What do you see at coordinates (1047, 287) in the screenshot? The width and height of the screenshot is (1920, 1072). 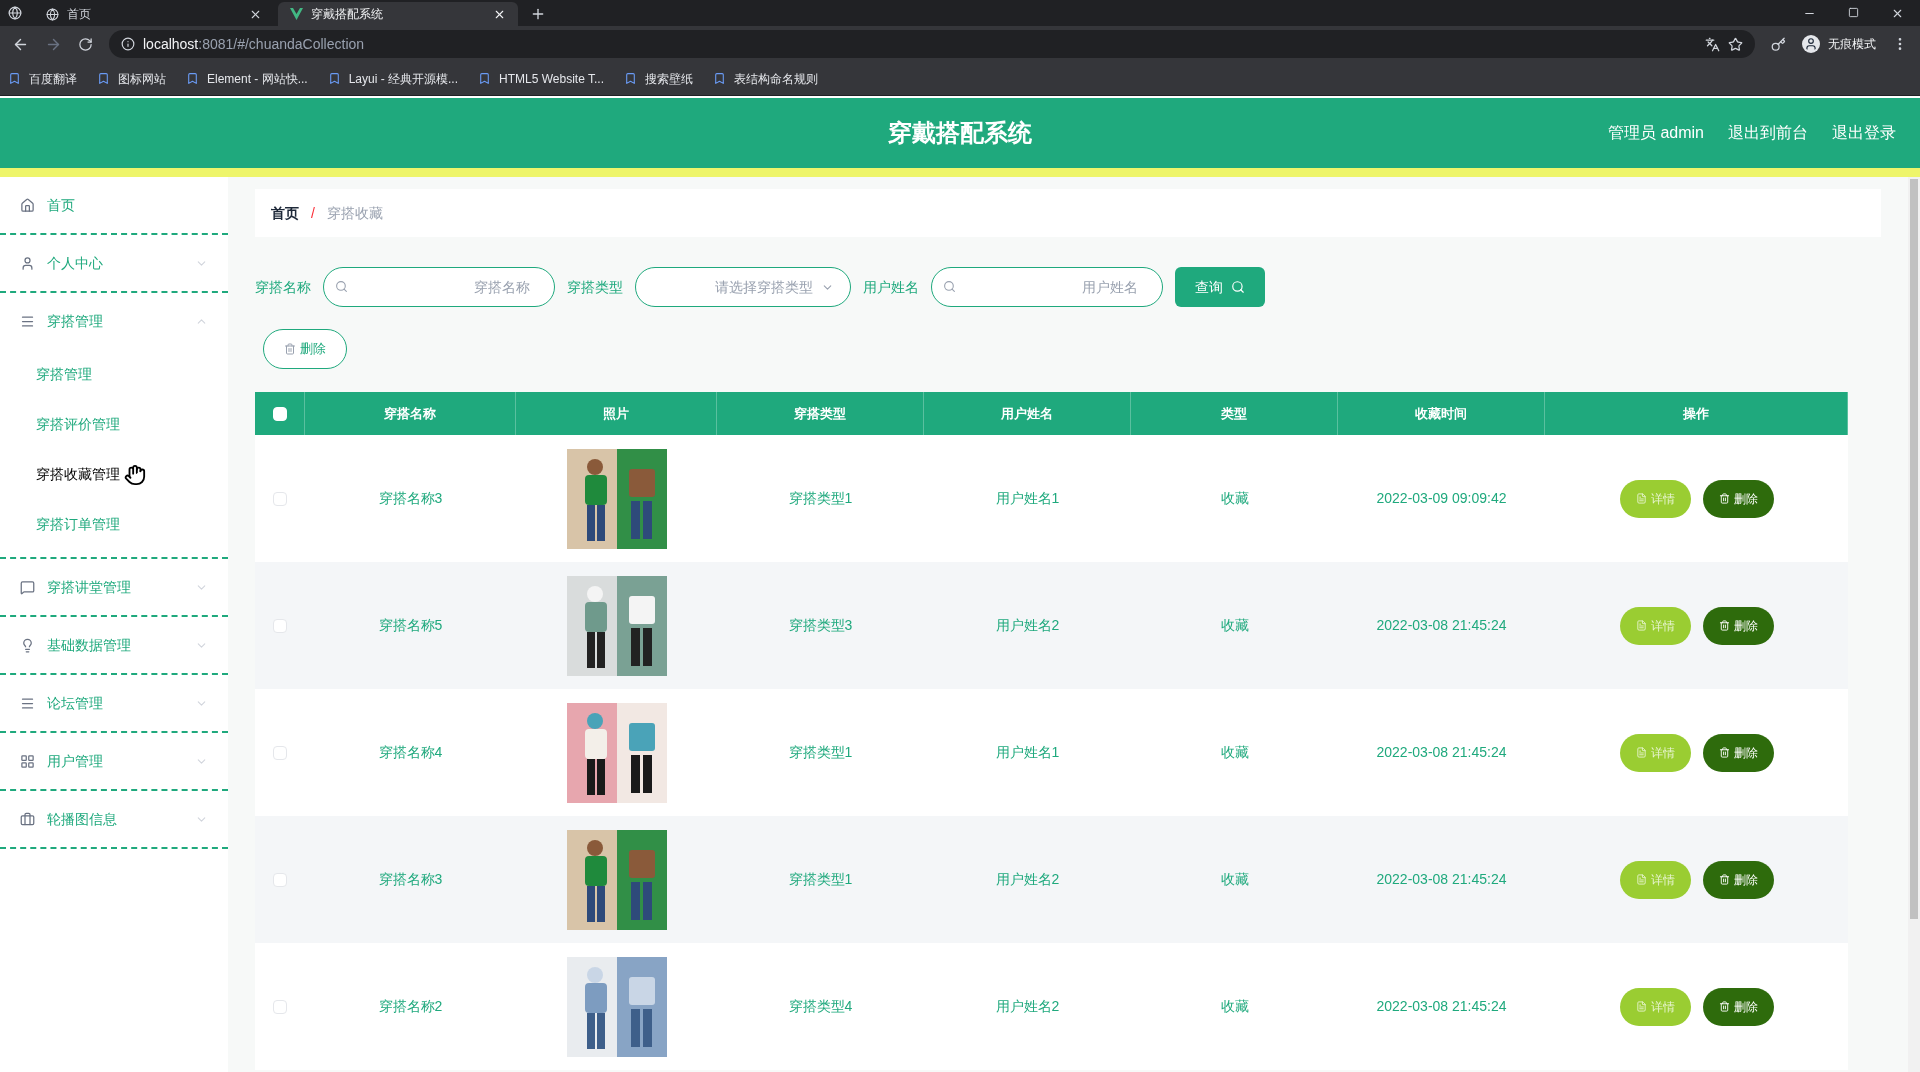 I see `search-field: 用户姓名` at bounding box center [1047, 287].